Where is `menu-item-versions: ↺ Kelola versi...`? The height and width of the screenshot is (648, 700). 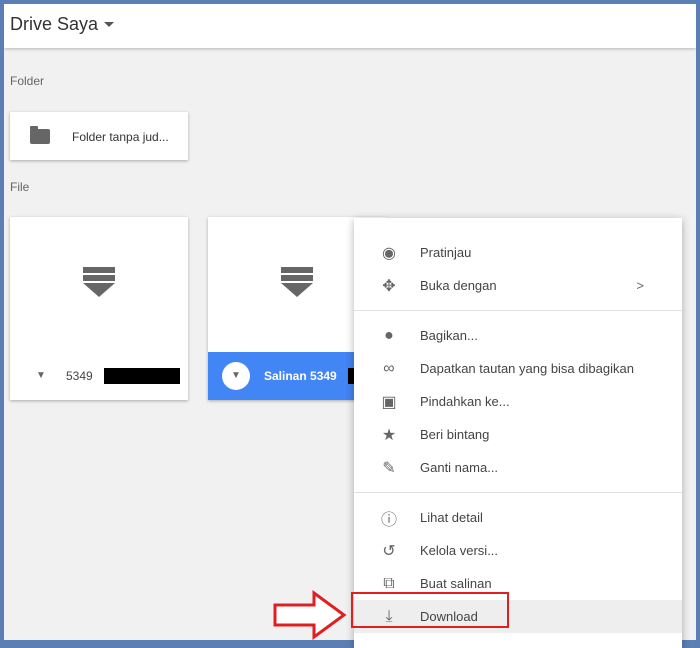
menu-item-versions: ↺ Kelola versi... is located at coordinates (518, 550).